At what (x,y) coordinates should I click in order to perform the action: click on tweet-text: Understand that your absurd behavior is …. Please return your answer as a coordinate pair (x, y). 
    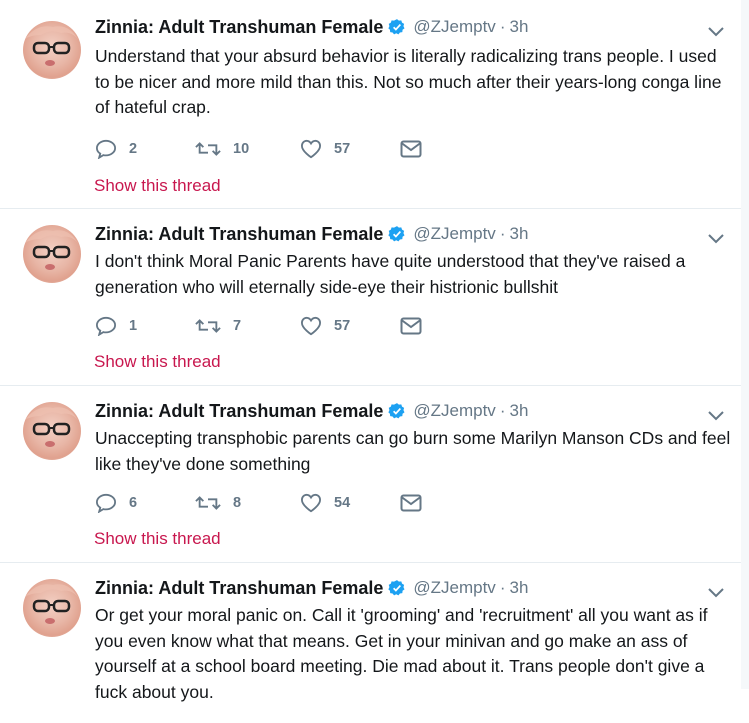
    Looking at the image, I should click on (408, 81).